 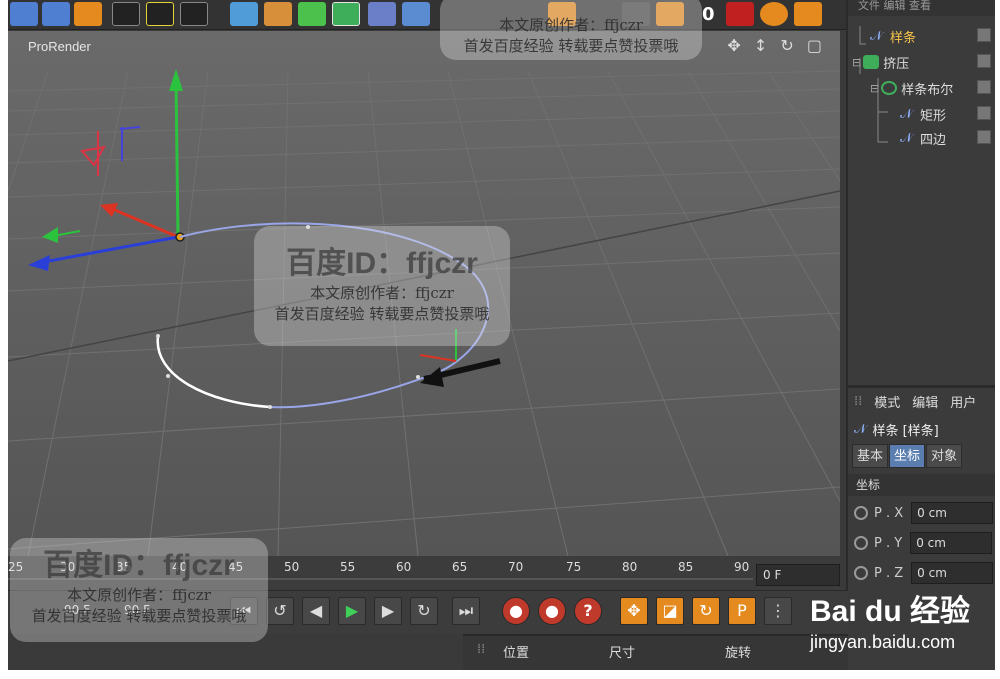 What do you see at coordinates (706, 611) in the screenshot?
I see `rotate-key-icon: ↻` at bounding box center [706, 611].